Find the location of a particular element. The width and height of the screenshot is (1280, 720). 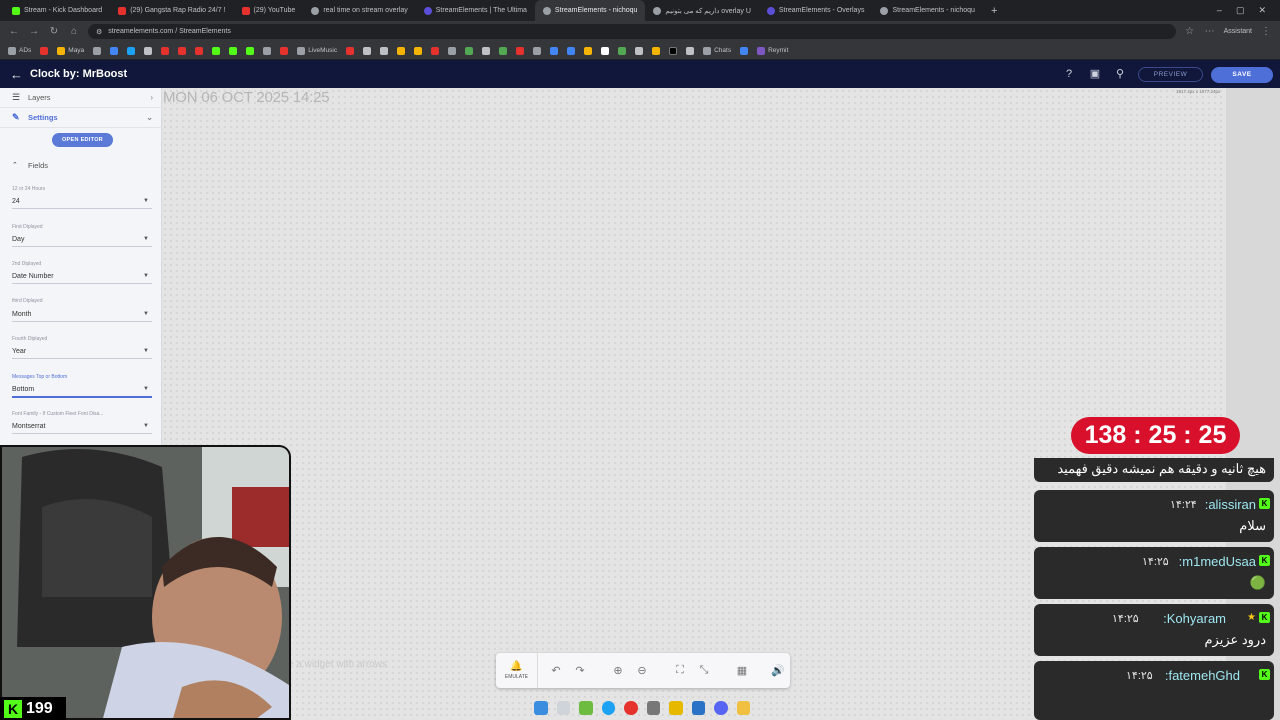

folder-icon is located at coordinates (743, 708).